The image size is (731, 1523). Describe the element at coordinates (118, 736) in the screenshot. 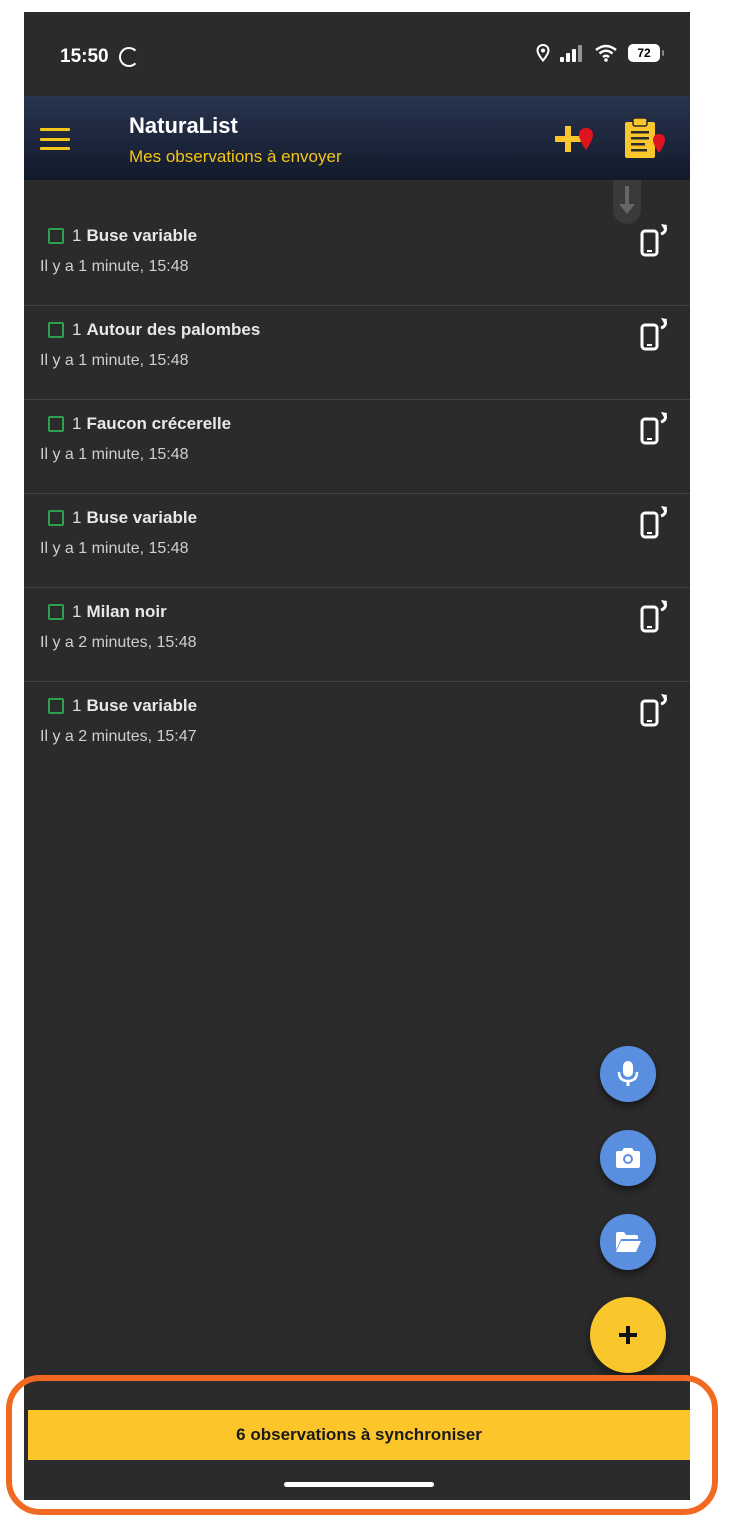

I see `observation-time: Il y a 2 minutes, 15:47` at that location.